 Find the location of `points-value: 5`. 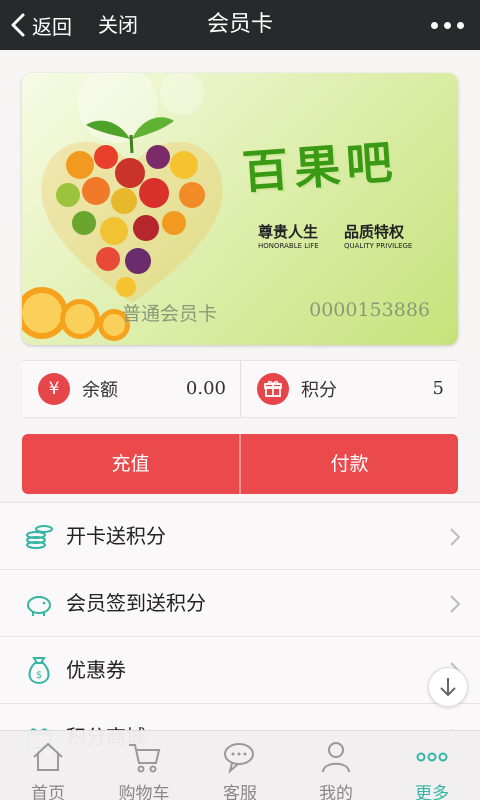

points-value: 5 is located at coordinates (438, 388).